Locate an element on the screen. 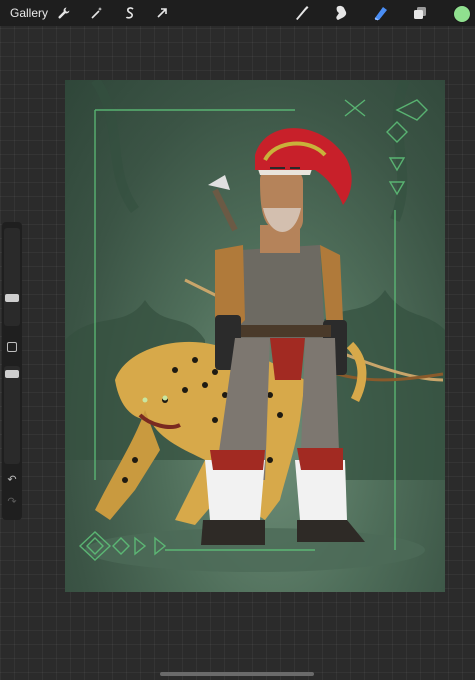 Image resolution: width=475 pixels, height=680 pixels. layers-icon is located at coordinates (420, 13).